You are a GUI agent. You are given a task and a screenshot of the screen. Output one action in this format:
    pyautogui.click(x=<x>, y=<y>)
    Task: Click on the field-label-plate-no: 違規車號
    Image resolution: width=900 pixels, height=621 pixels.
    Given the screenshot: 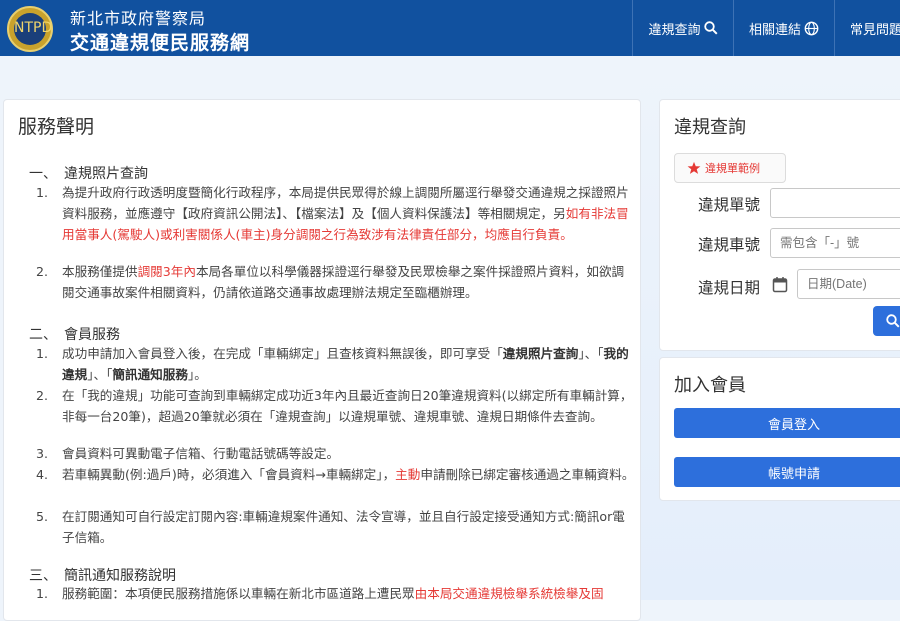 What is the action you would take?
    pyautogui.click(x=729, y=245)
    